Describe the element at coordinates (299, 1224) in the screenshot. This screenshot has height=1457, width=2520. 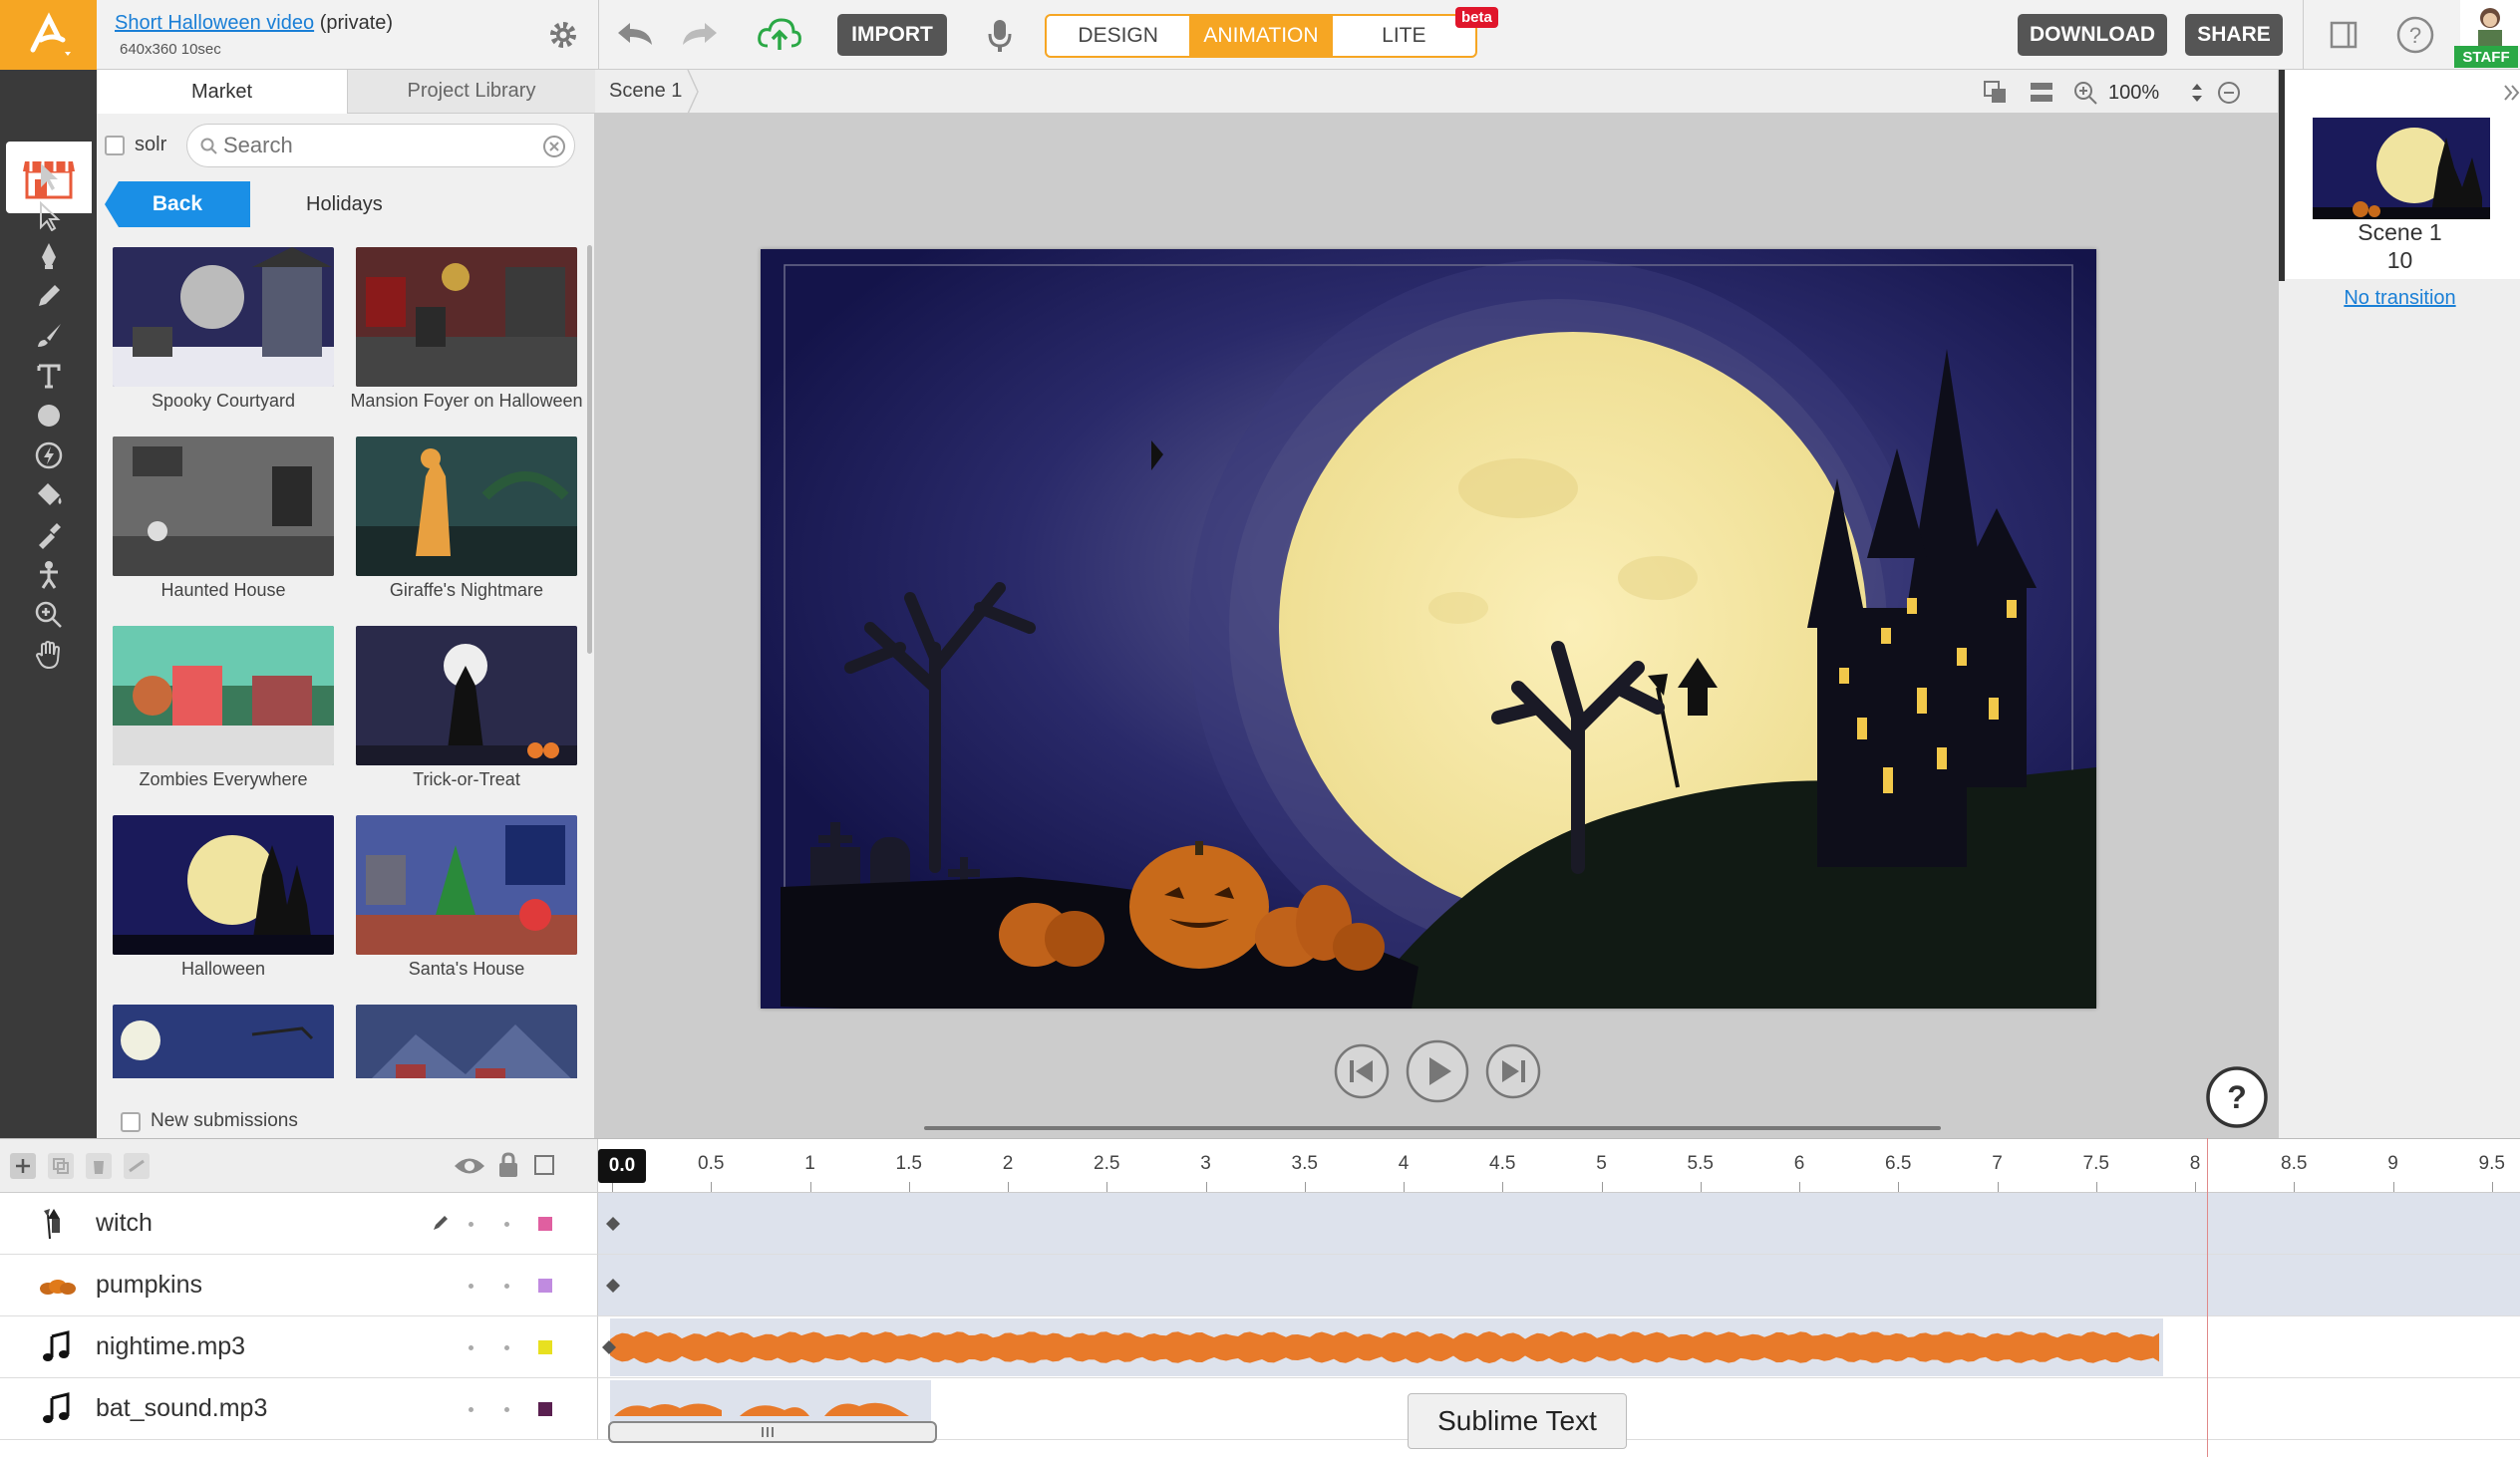
I see `timeline-layer: witch` at that location.